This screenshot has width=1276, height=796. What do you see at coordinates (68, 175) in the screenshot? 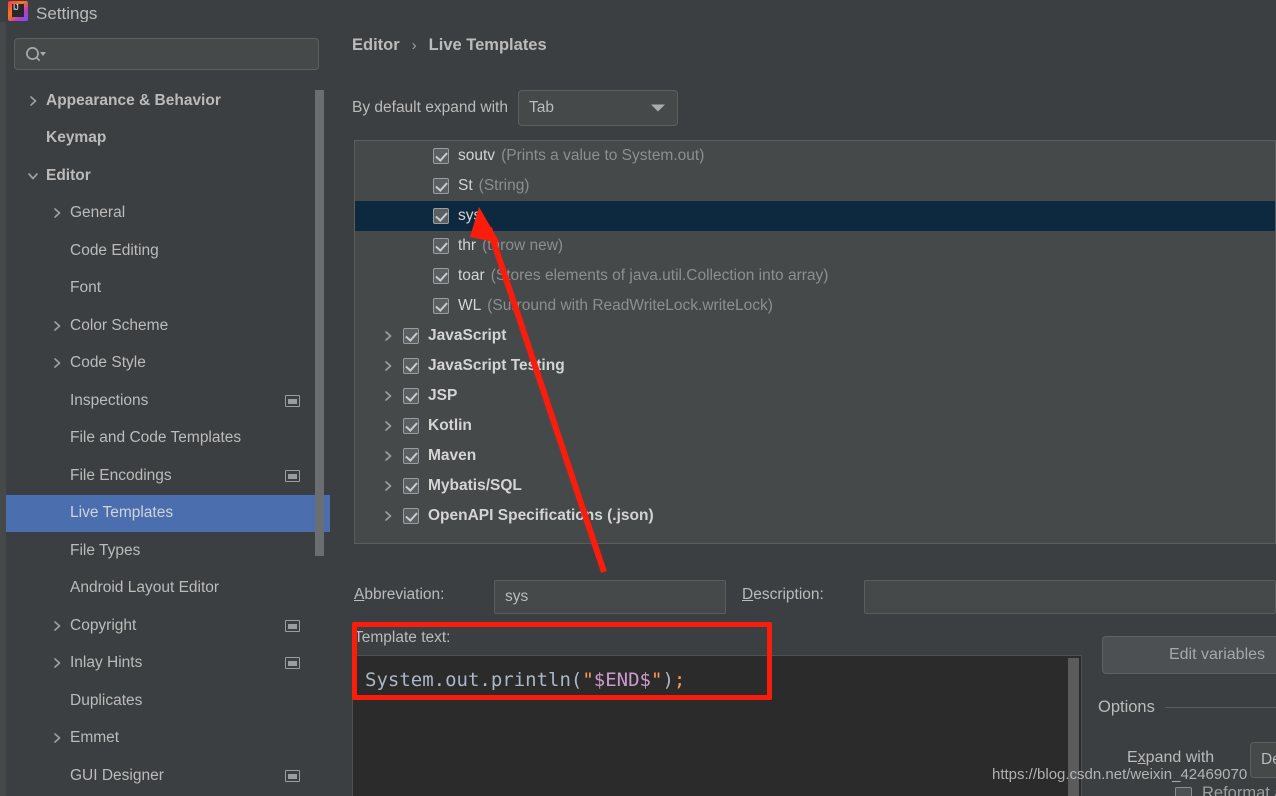
I see `sidebar-item-label: Editor` at bounding box center [68, 175].